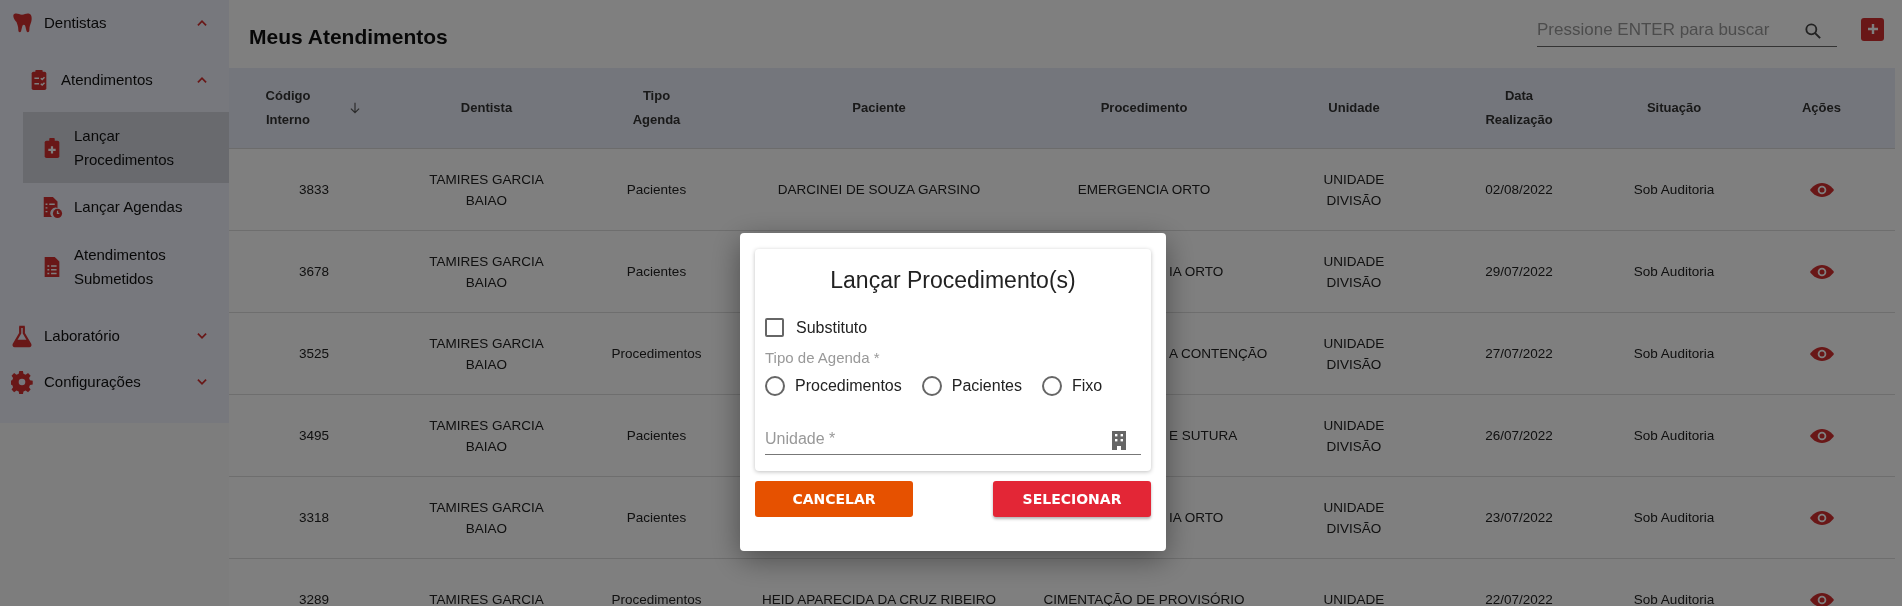 The width and height of the screenshot is (1902, 606). What do you see at coordinates (22, 382) in the screenshot?
I see `gear-icon` at bounding box center [22, 382].